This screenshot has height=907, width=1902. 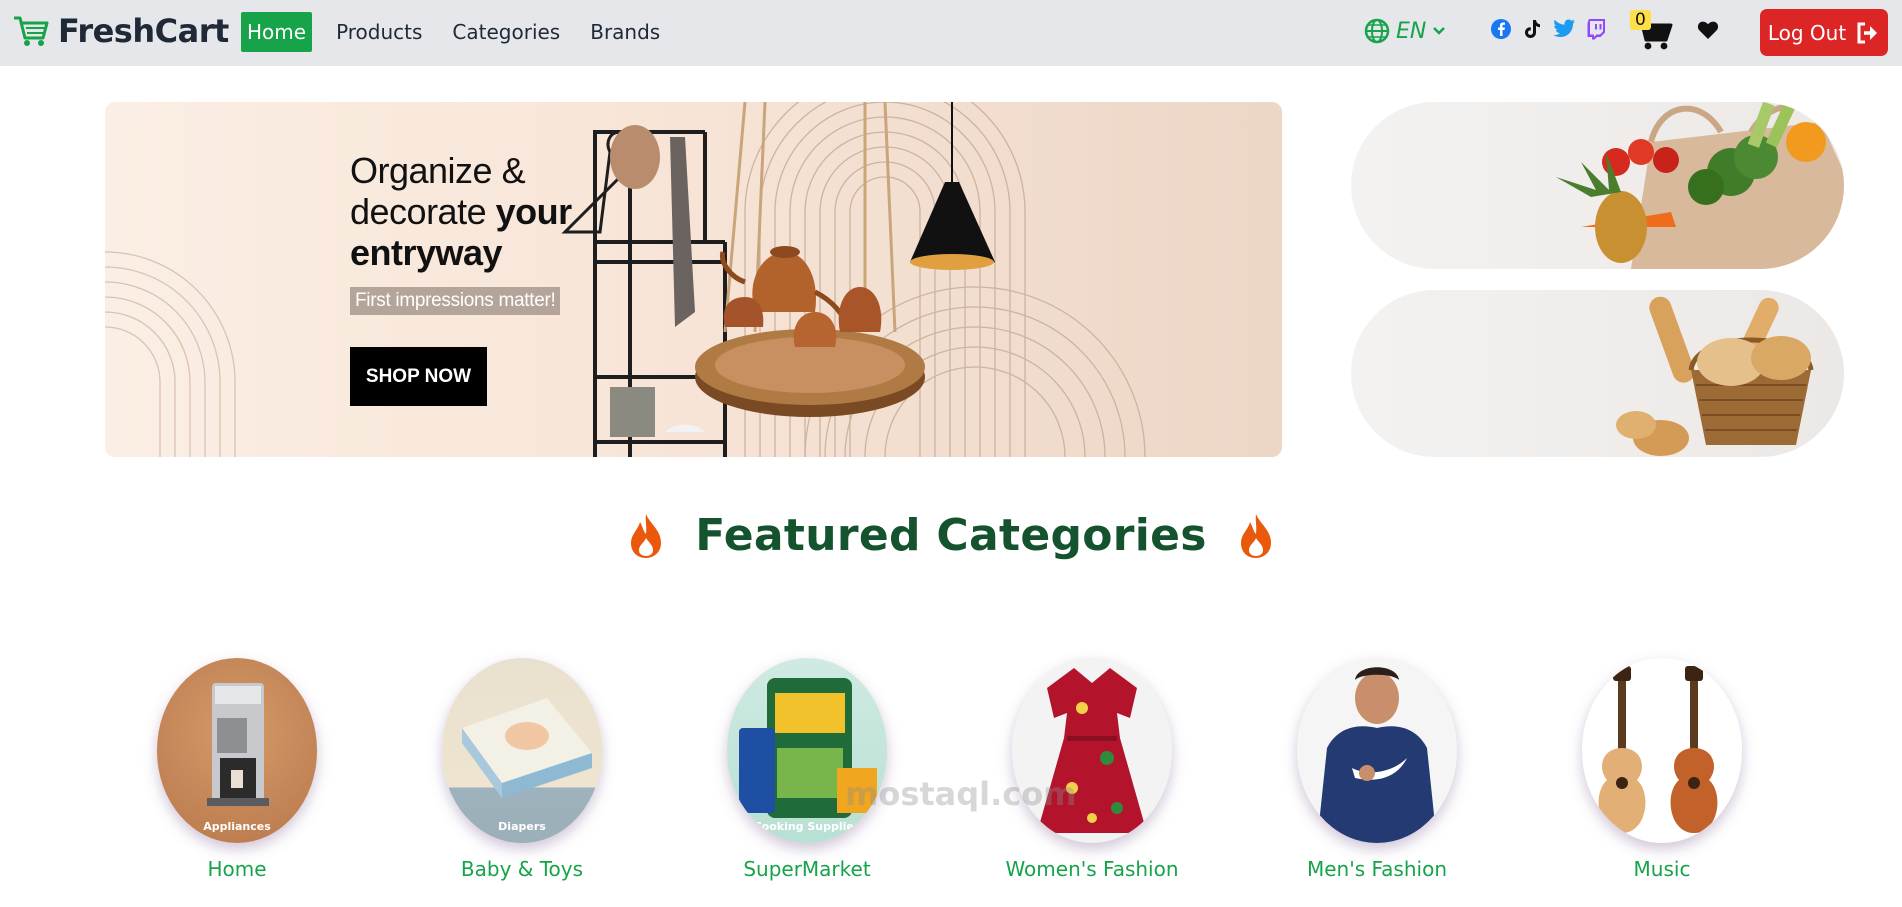 What do you see at coordinates (143, 31) in the screenshot?
I see `brand-name: FreshCart` at bounding box center [143, 31].